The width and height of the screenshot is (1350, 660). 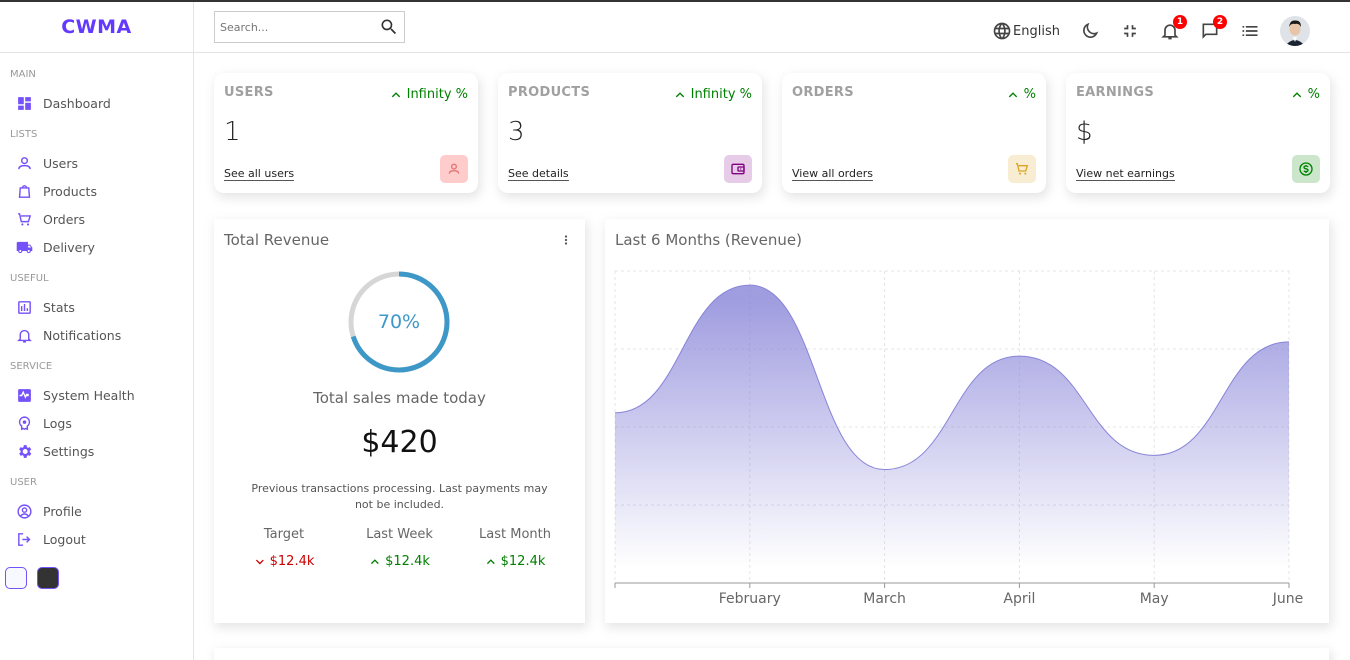 I want to click on widget-title: EARNINGS, so click(x=1115, y=92).